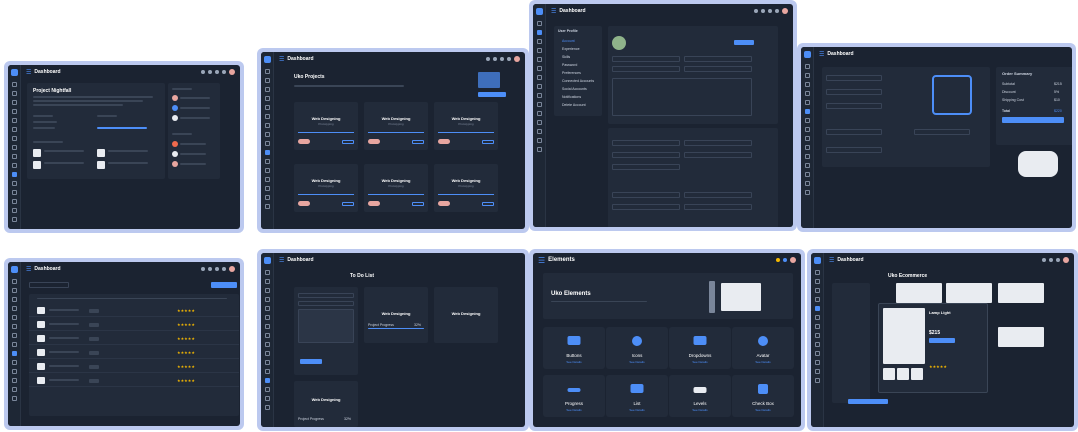 The height and width of the screenshot is (432, 1078). Describe the element at coordinates (14, 72) in the screenshot. I see `logo-icon` at that location.